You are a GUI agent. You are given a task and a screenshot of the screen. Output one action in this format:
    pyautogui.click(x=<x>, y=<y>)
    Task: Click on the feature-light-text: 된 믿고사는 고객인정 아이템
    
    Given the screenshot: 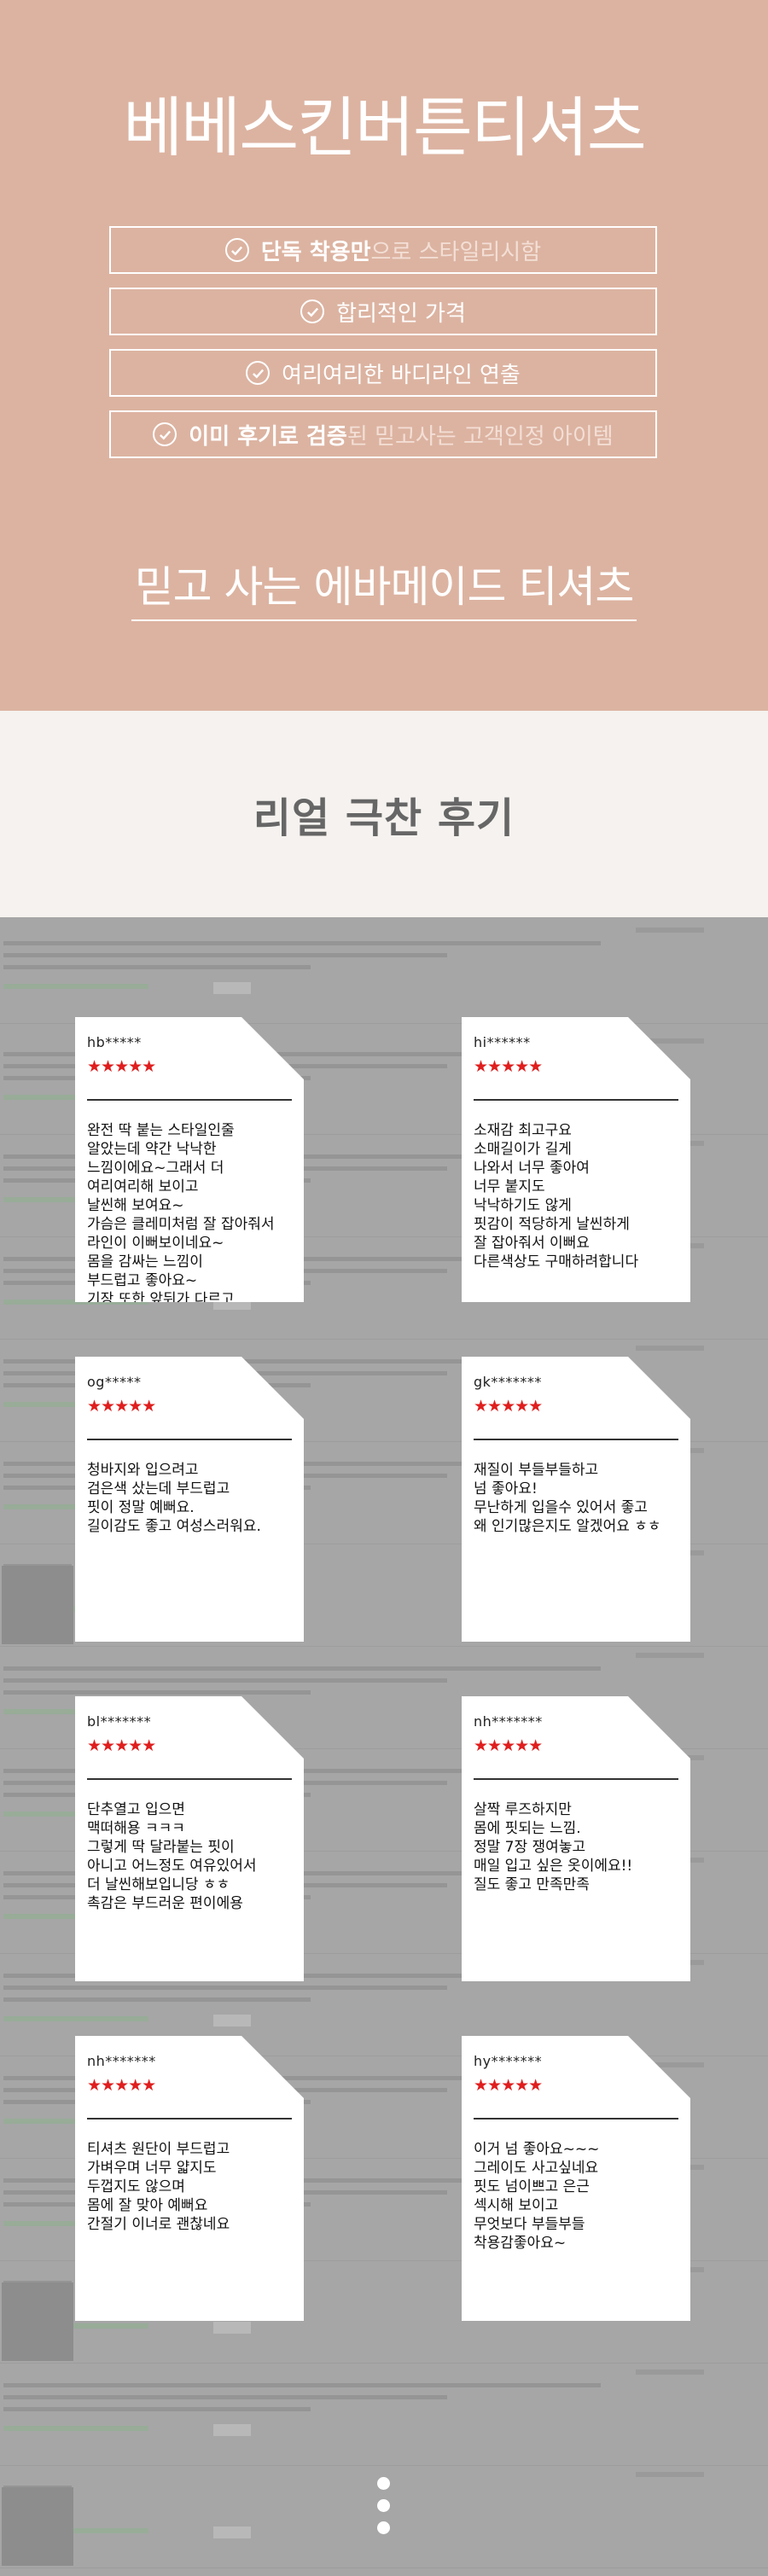 What is the action you would take?
    pyautogui.click(x=480, y=436)
    